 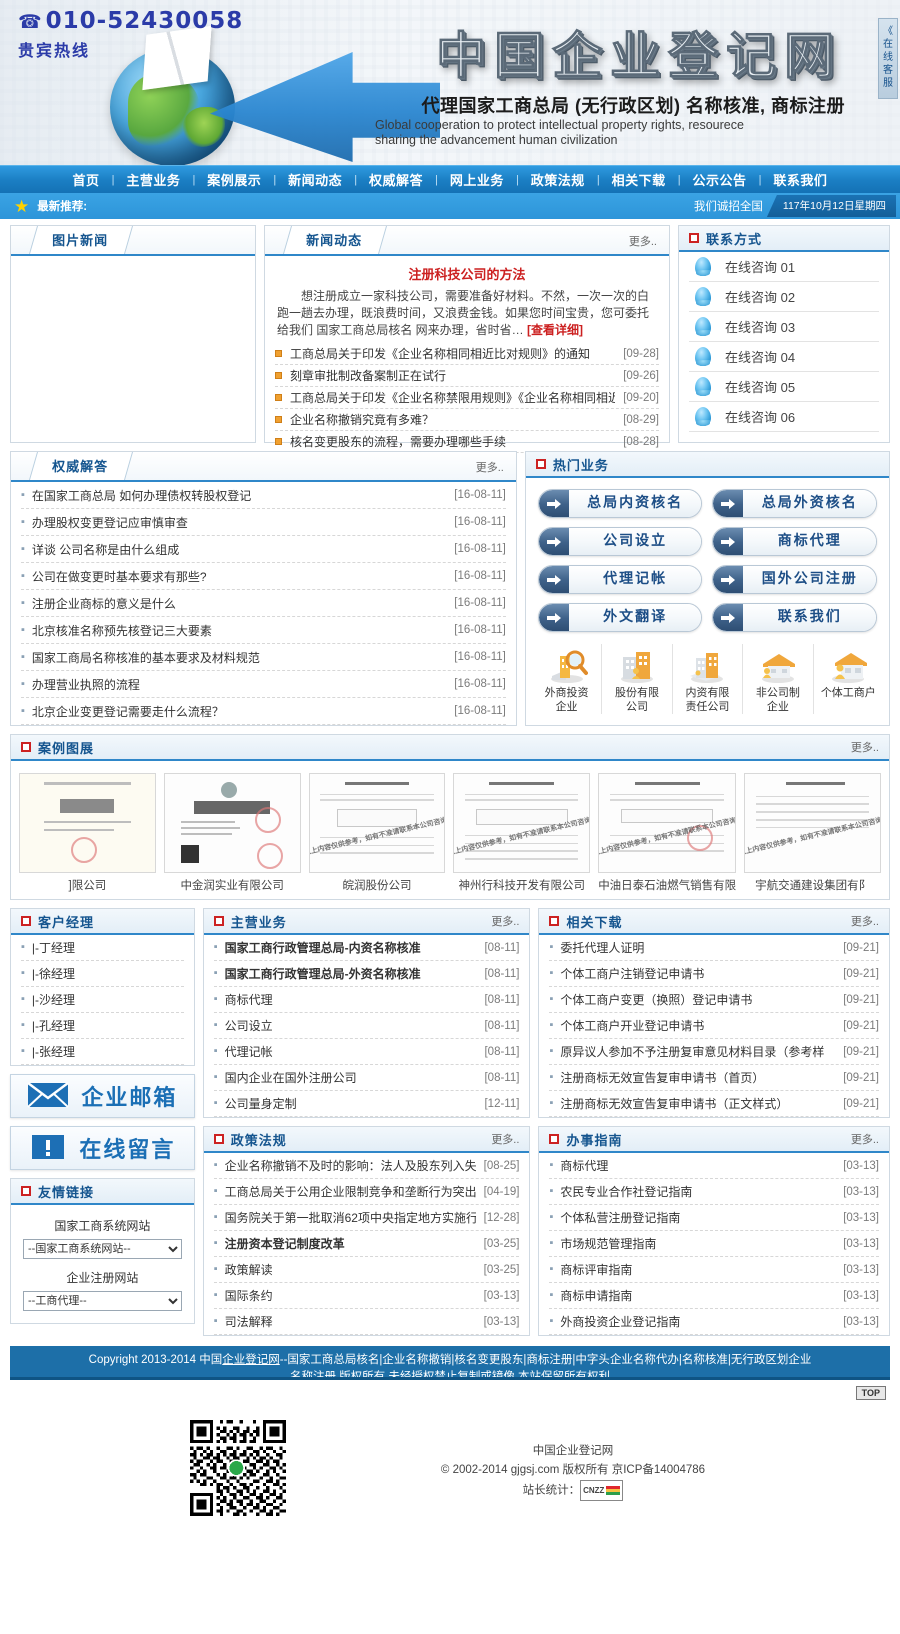 What do you see at coordinates (720, 179) in the screenshot?
I see `nav-item-notices: 公示公告` at bounding box center [720, 179].